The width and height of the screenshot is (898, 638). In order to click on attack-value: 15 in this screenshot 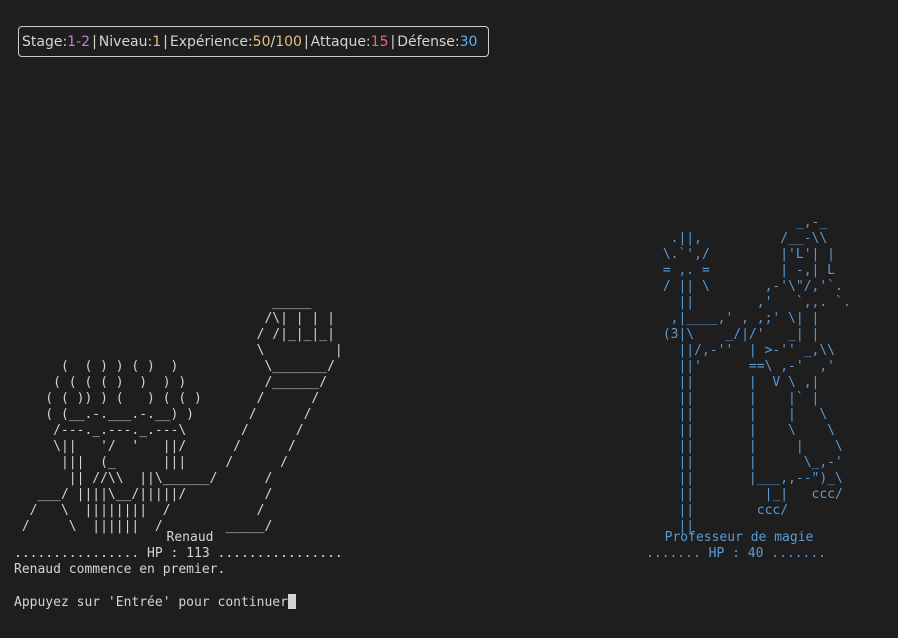, I will do `click(379, 41)`.